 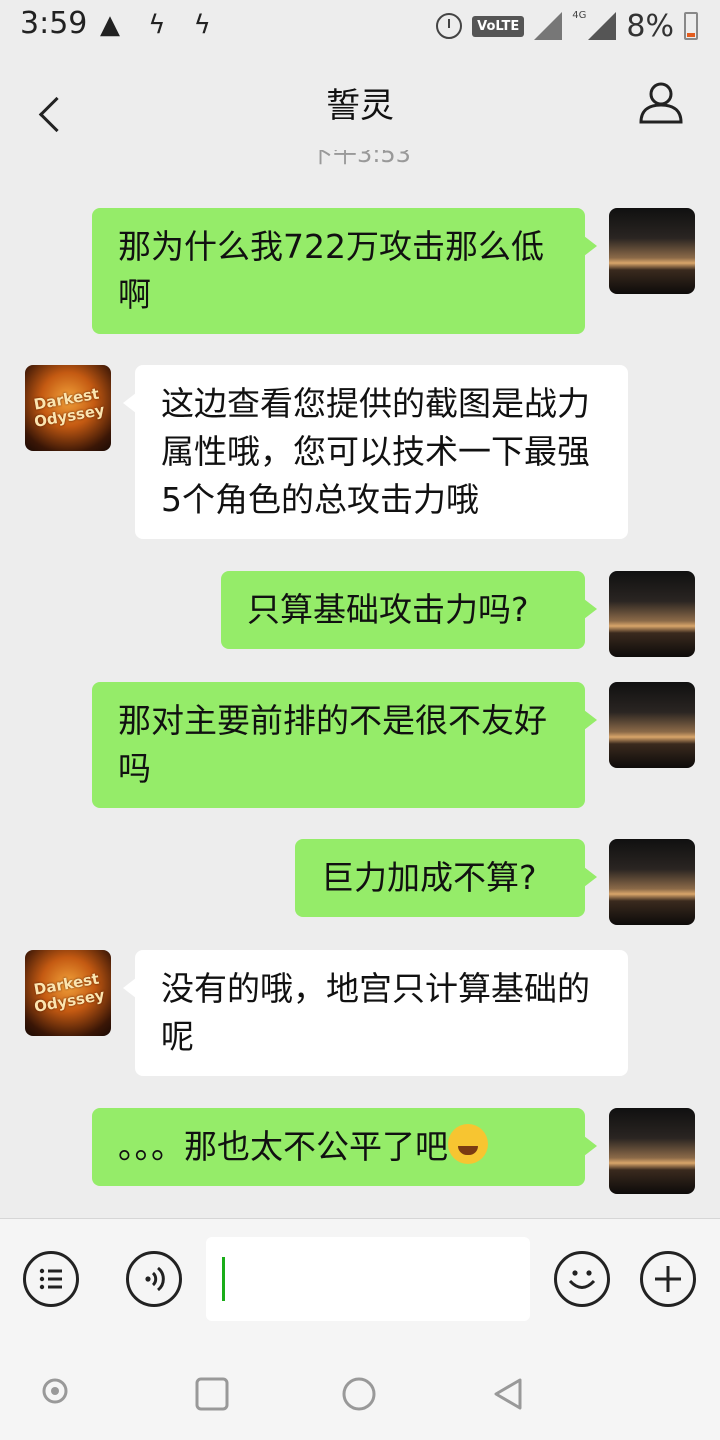 I want to click on sent-message: 那为什么我722万攻击那么低啊, so click(x=344, y=271).